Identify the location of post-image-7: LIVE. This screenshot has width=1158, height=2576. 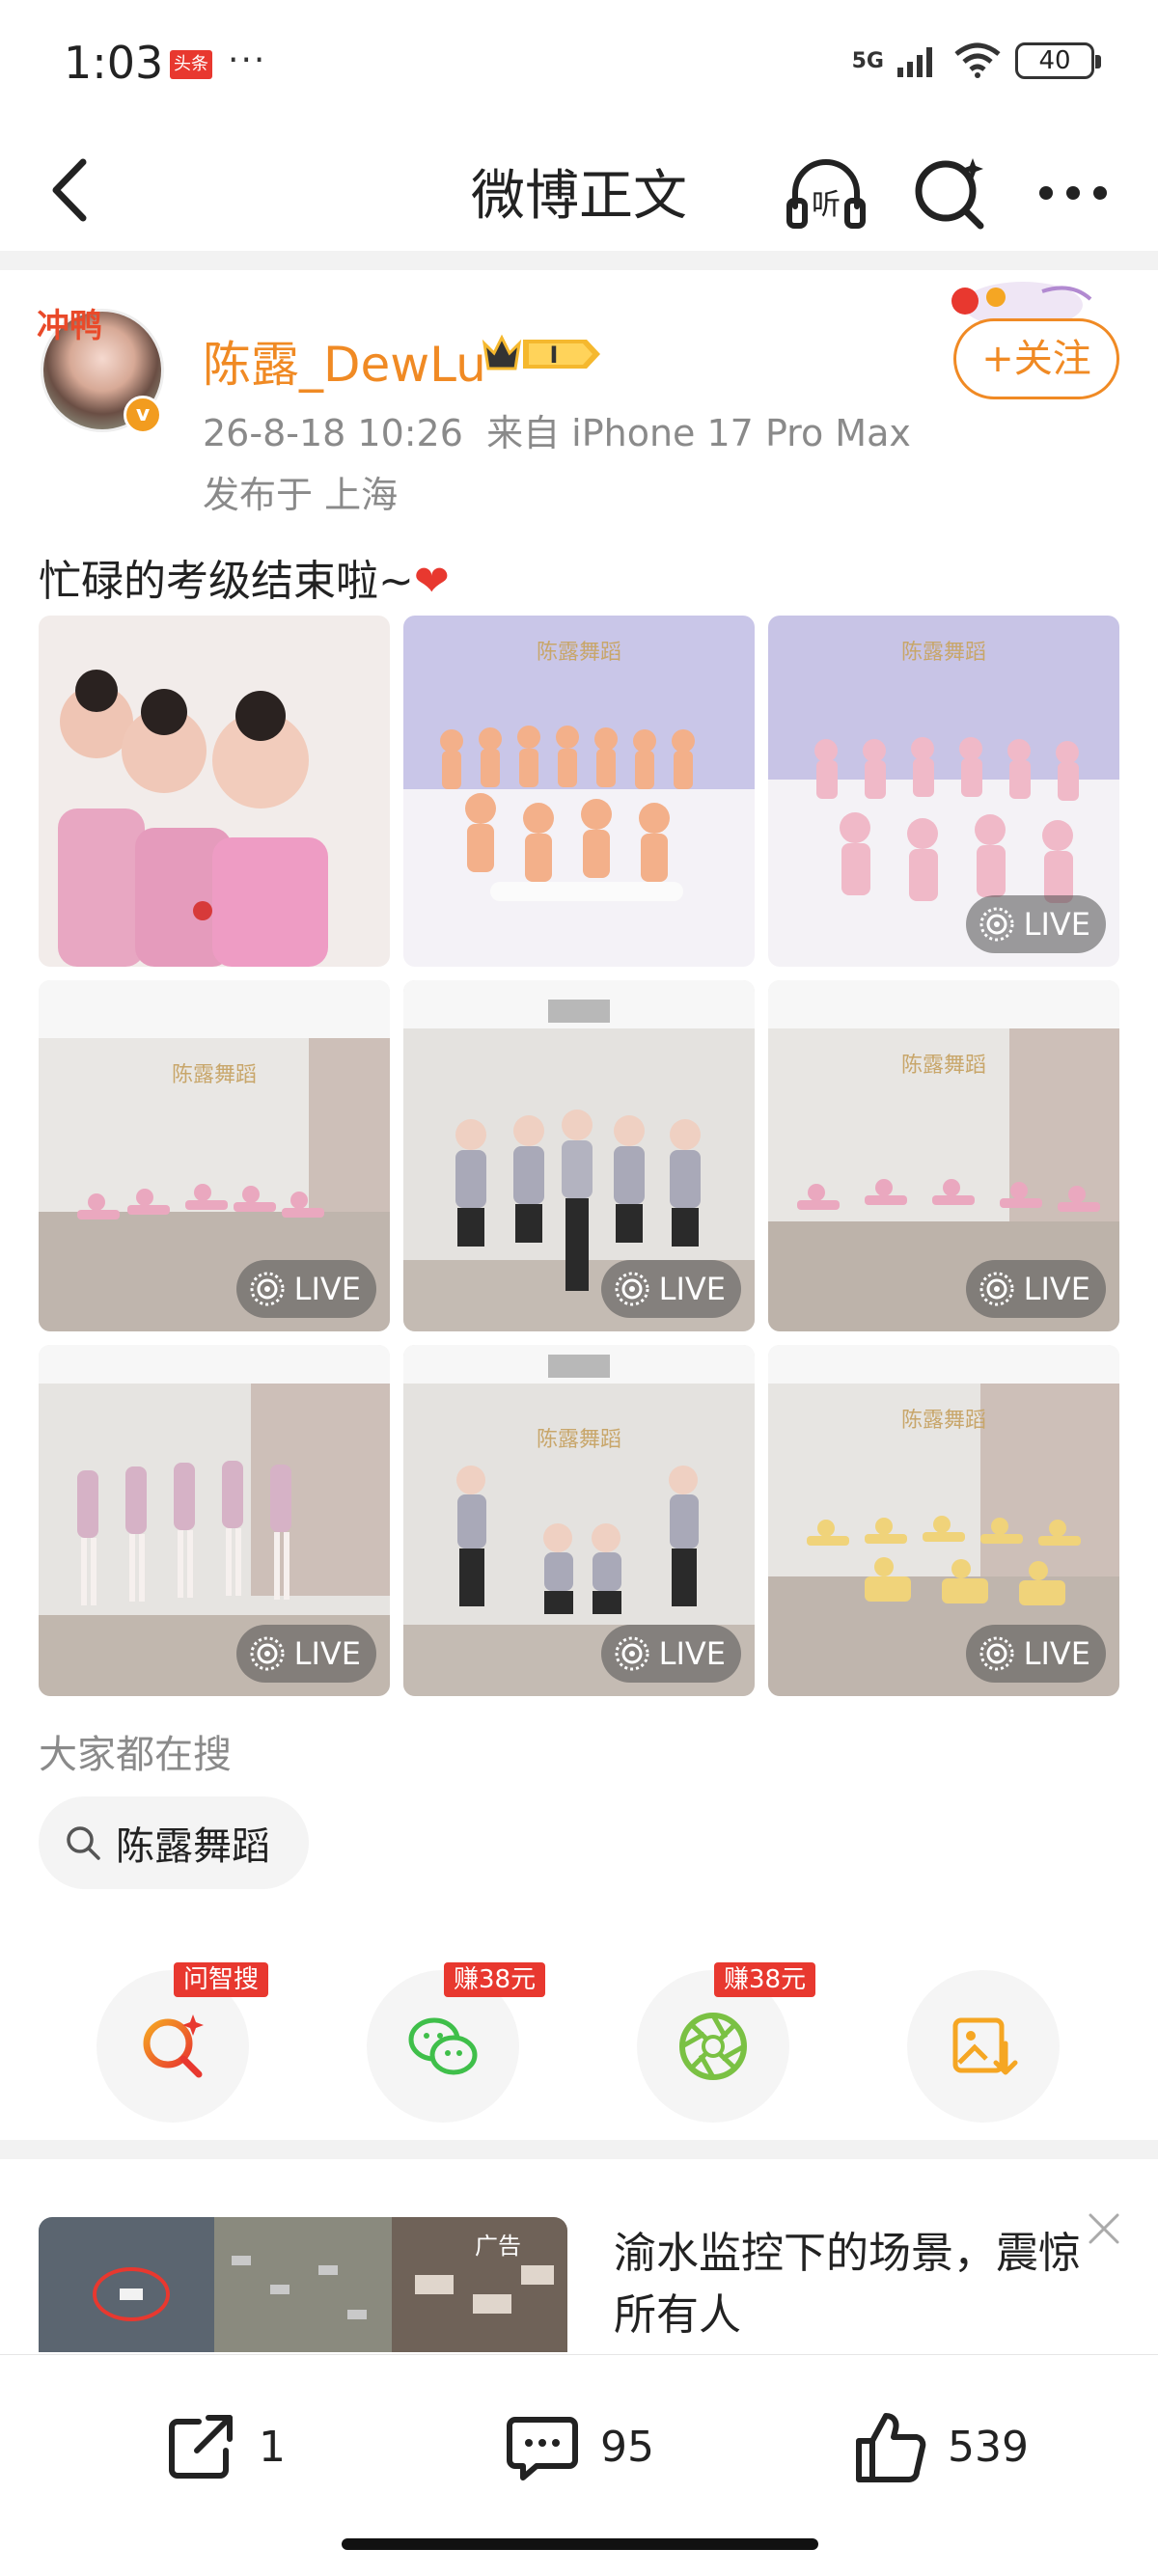
(214, 1520).